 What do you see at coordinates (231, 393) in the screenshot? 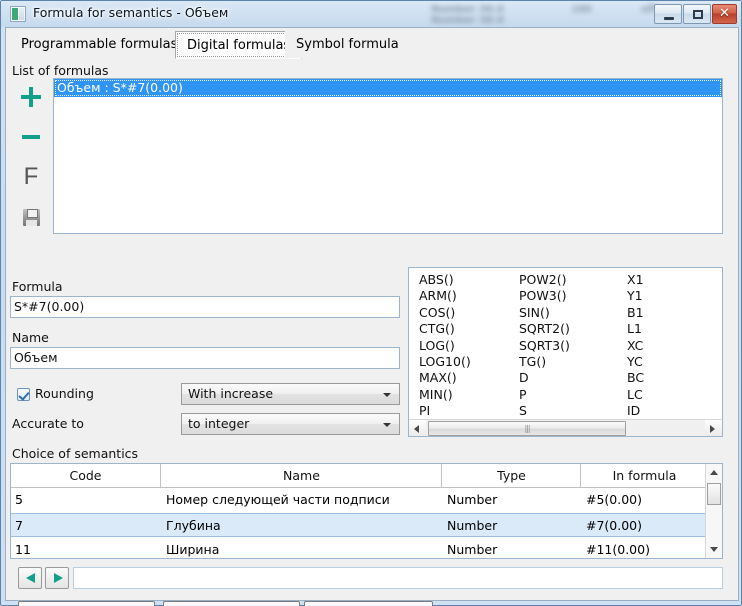
I see `rounding-select-value: With increase` at bounding box center [231, 393].